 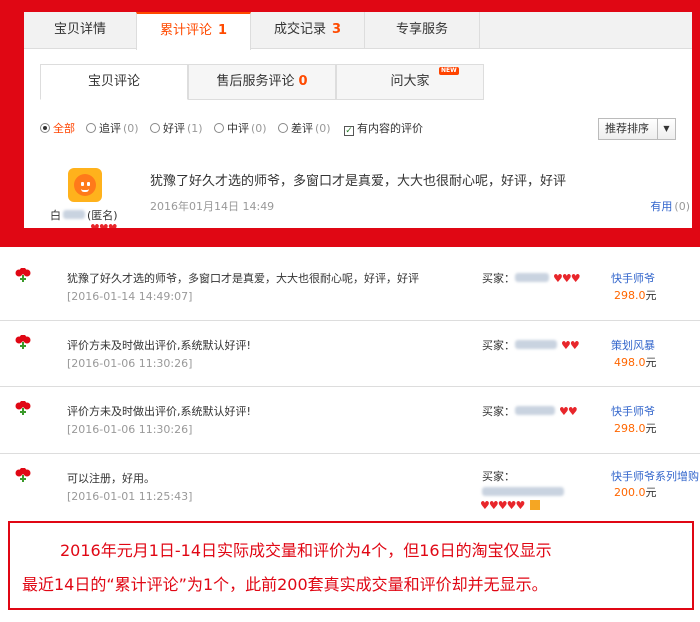 I want to click on useful-label: 有用, so click(x=661, y=206).